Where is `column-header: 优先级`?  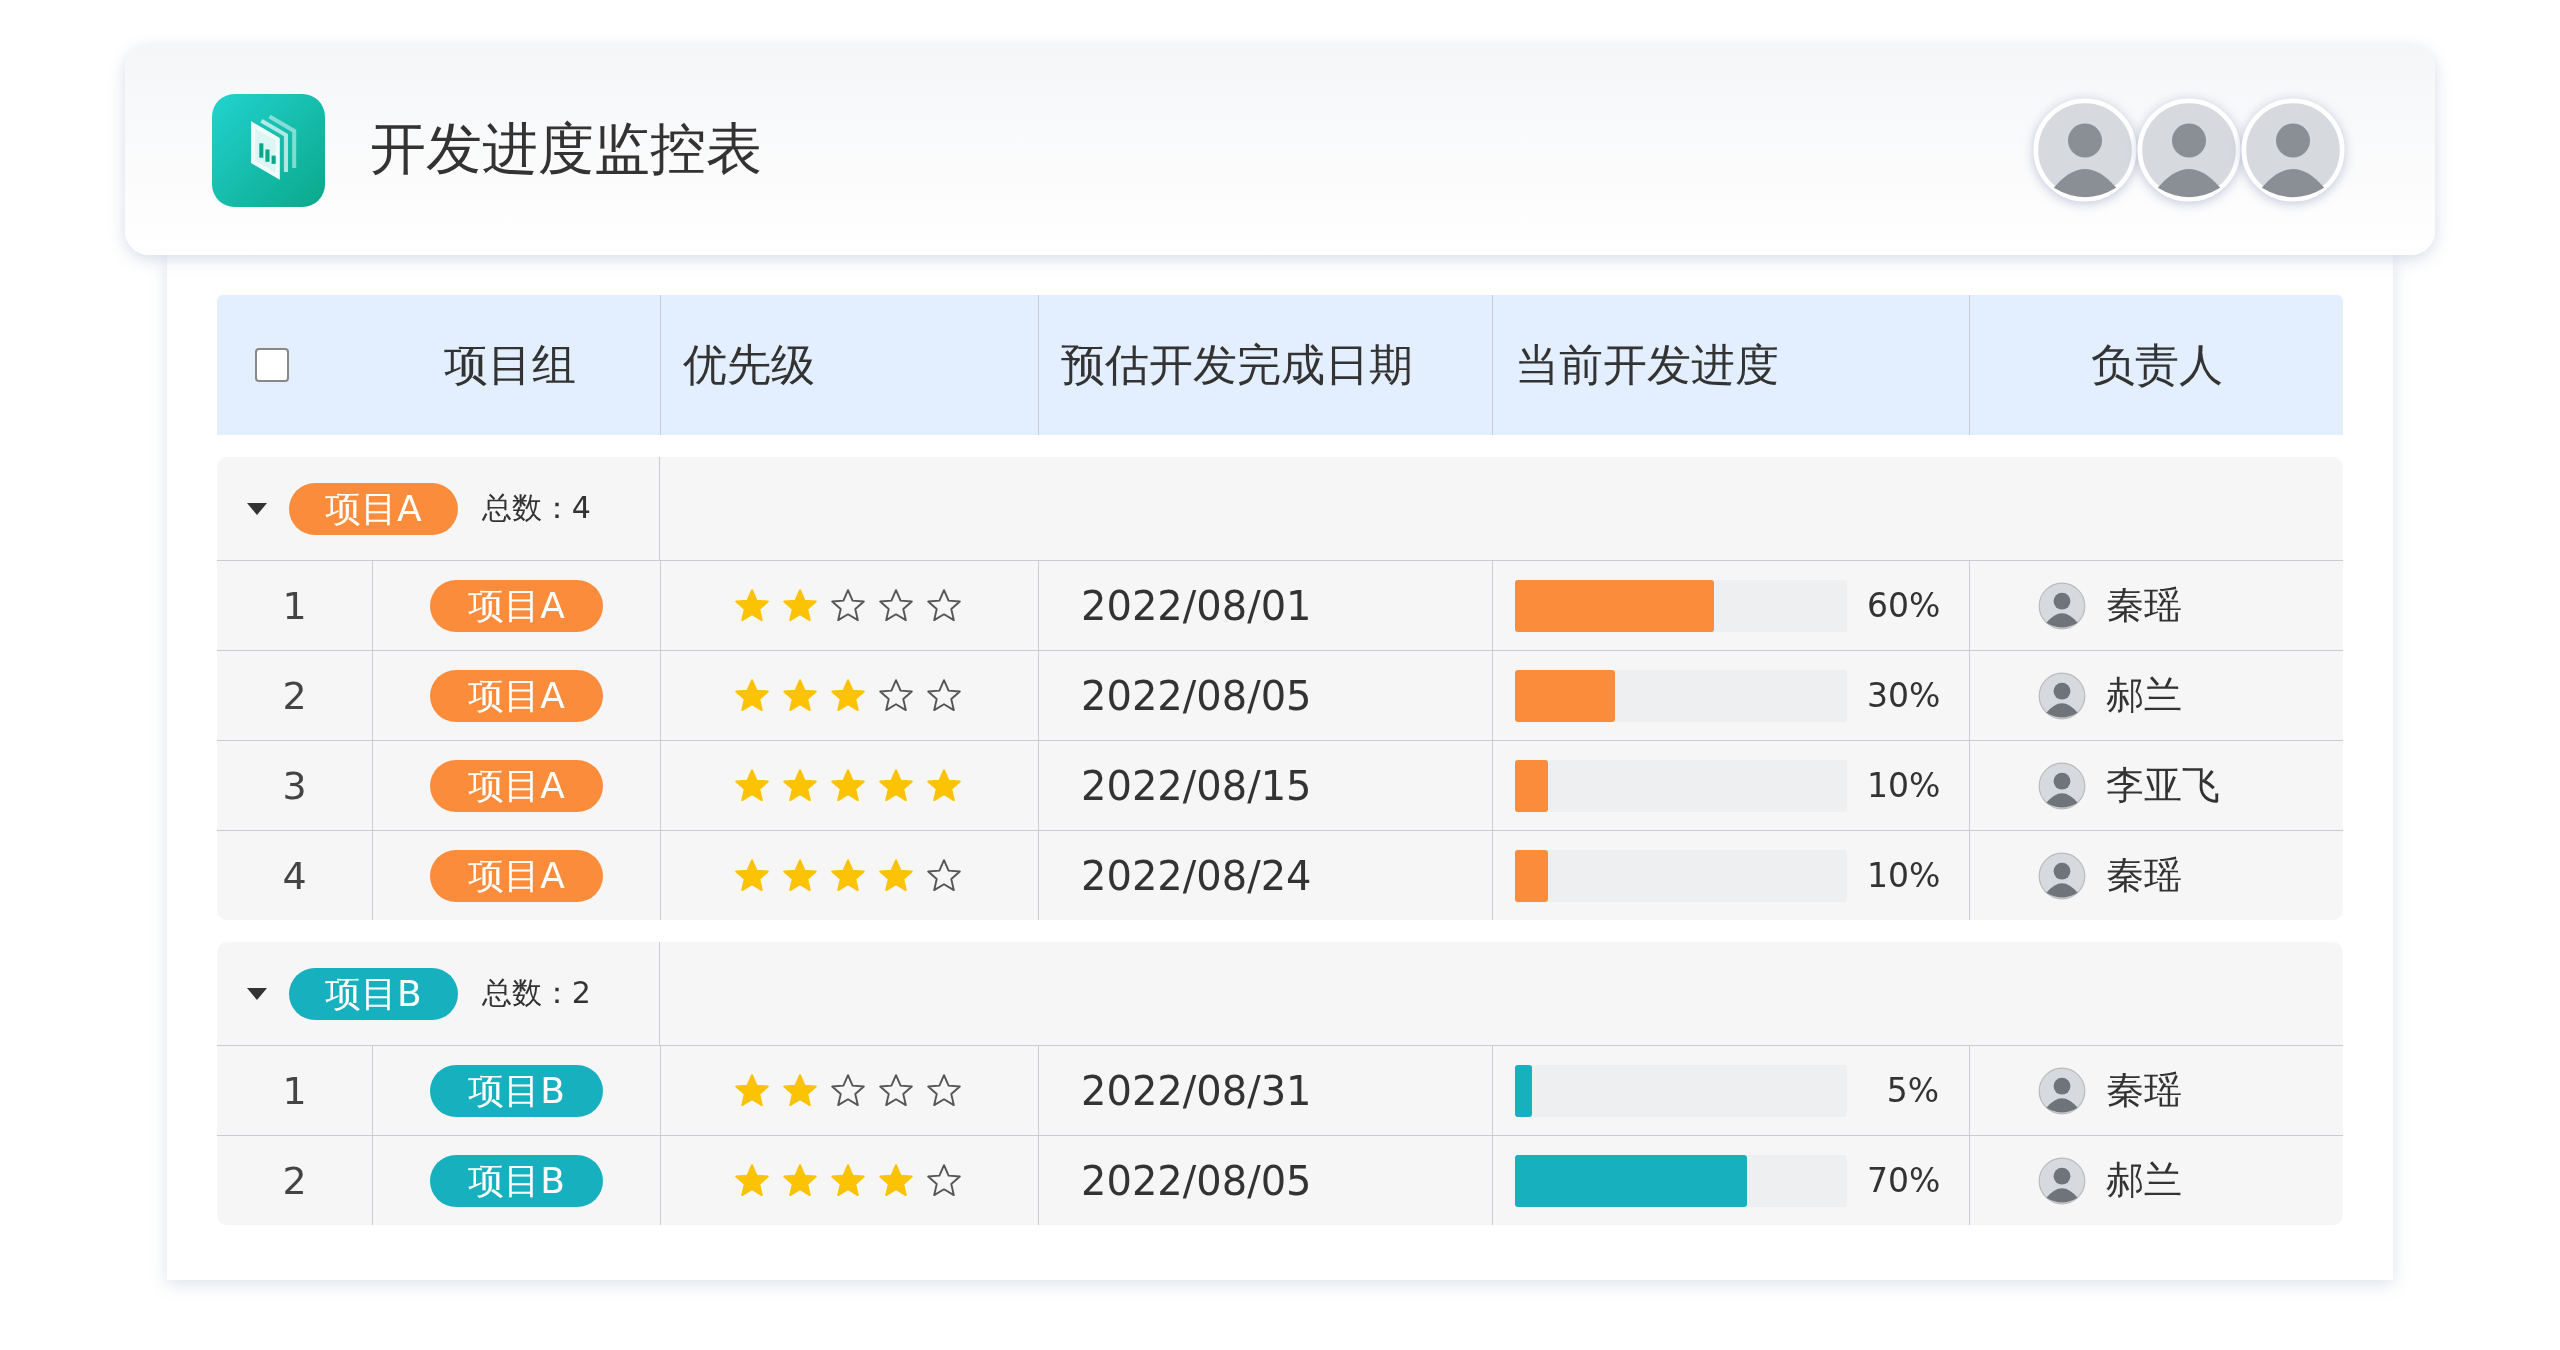
column-header: 优先级 is located at coordinates (749, 364).